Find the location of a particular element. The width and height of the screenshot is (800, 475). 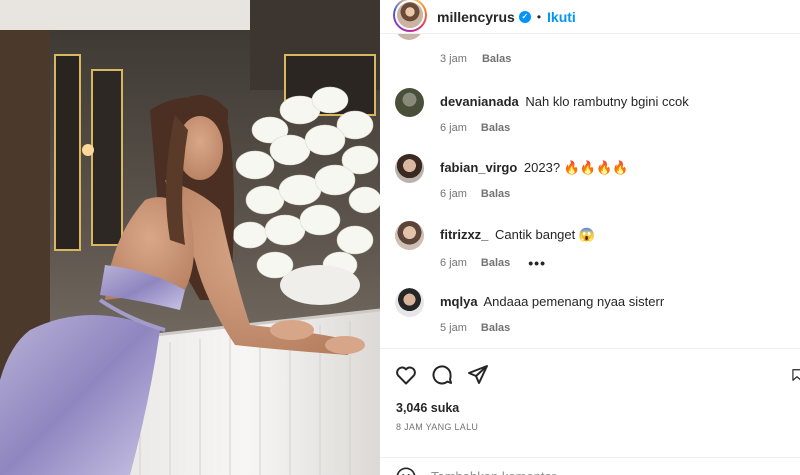

author-avatar is located at coordinates (410, 16).